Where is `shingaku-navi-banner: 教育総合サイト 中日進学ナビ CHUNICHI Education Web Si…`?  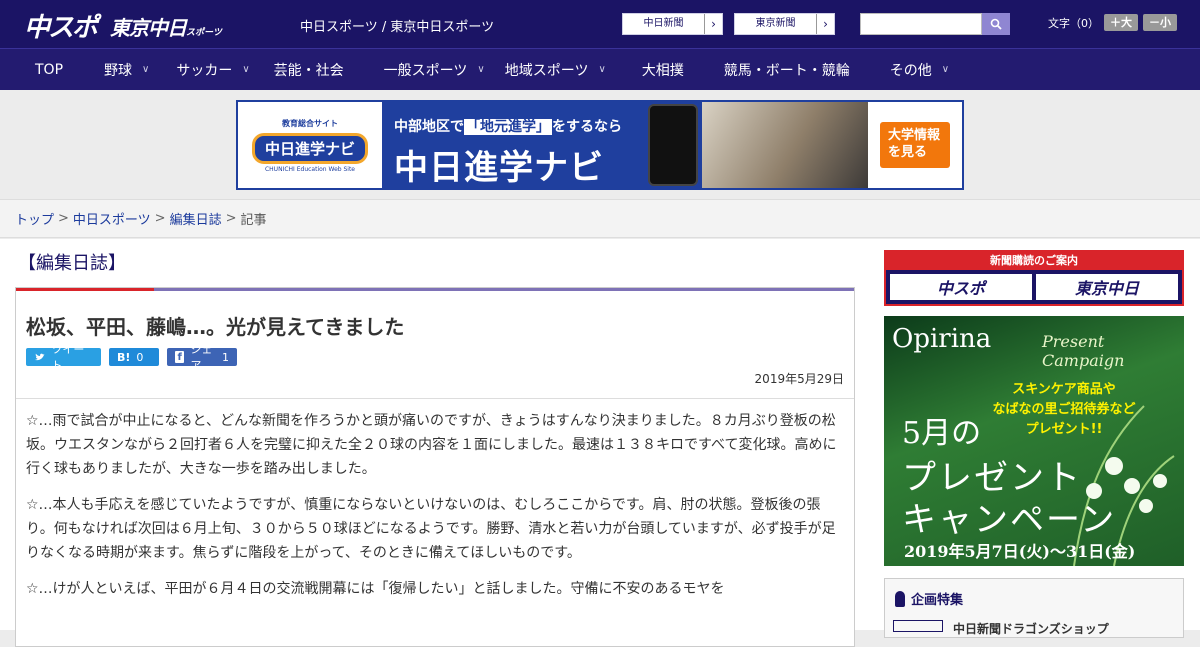
shingaku-navi-banner: 教育総合サイト 中日進学ナビ CHUNICHI Education Web Si… is located at coordinates (600, 145).